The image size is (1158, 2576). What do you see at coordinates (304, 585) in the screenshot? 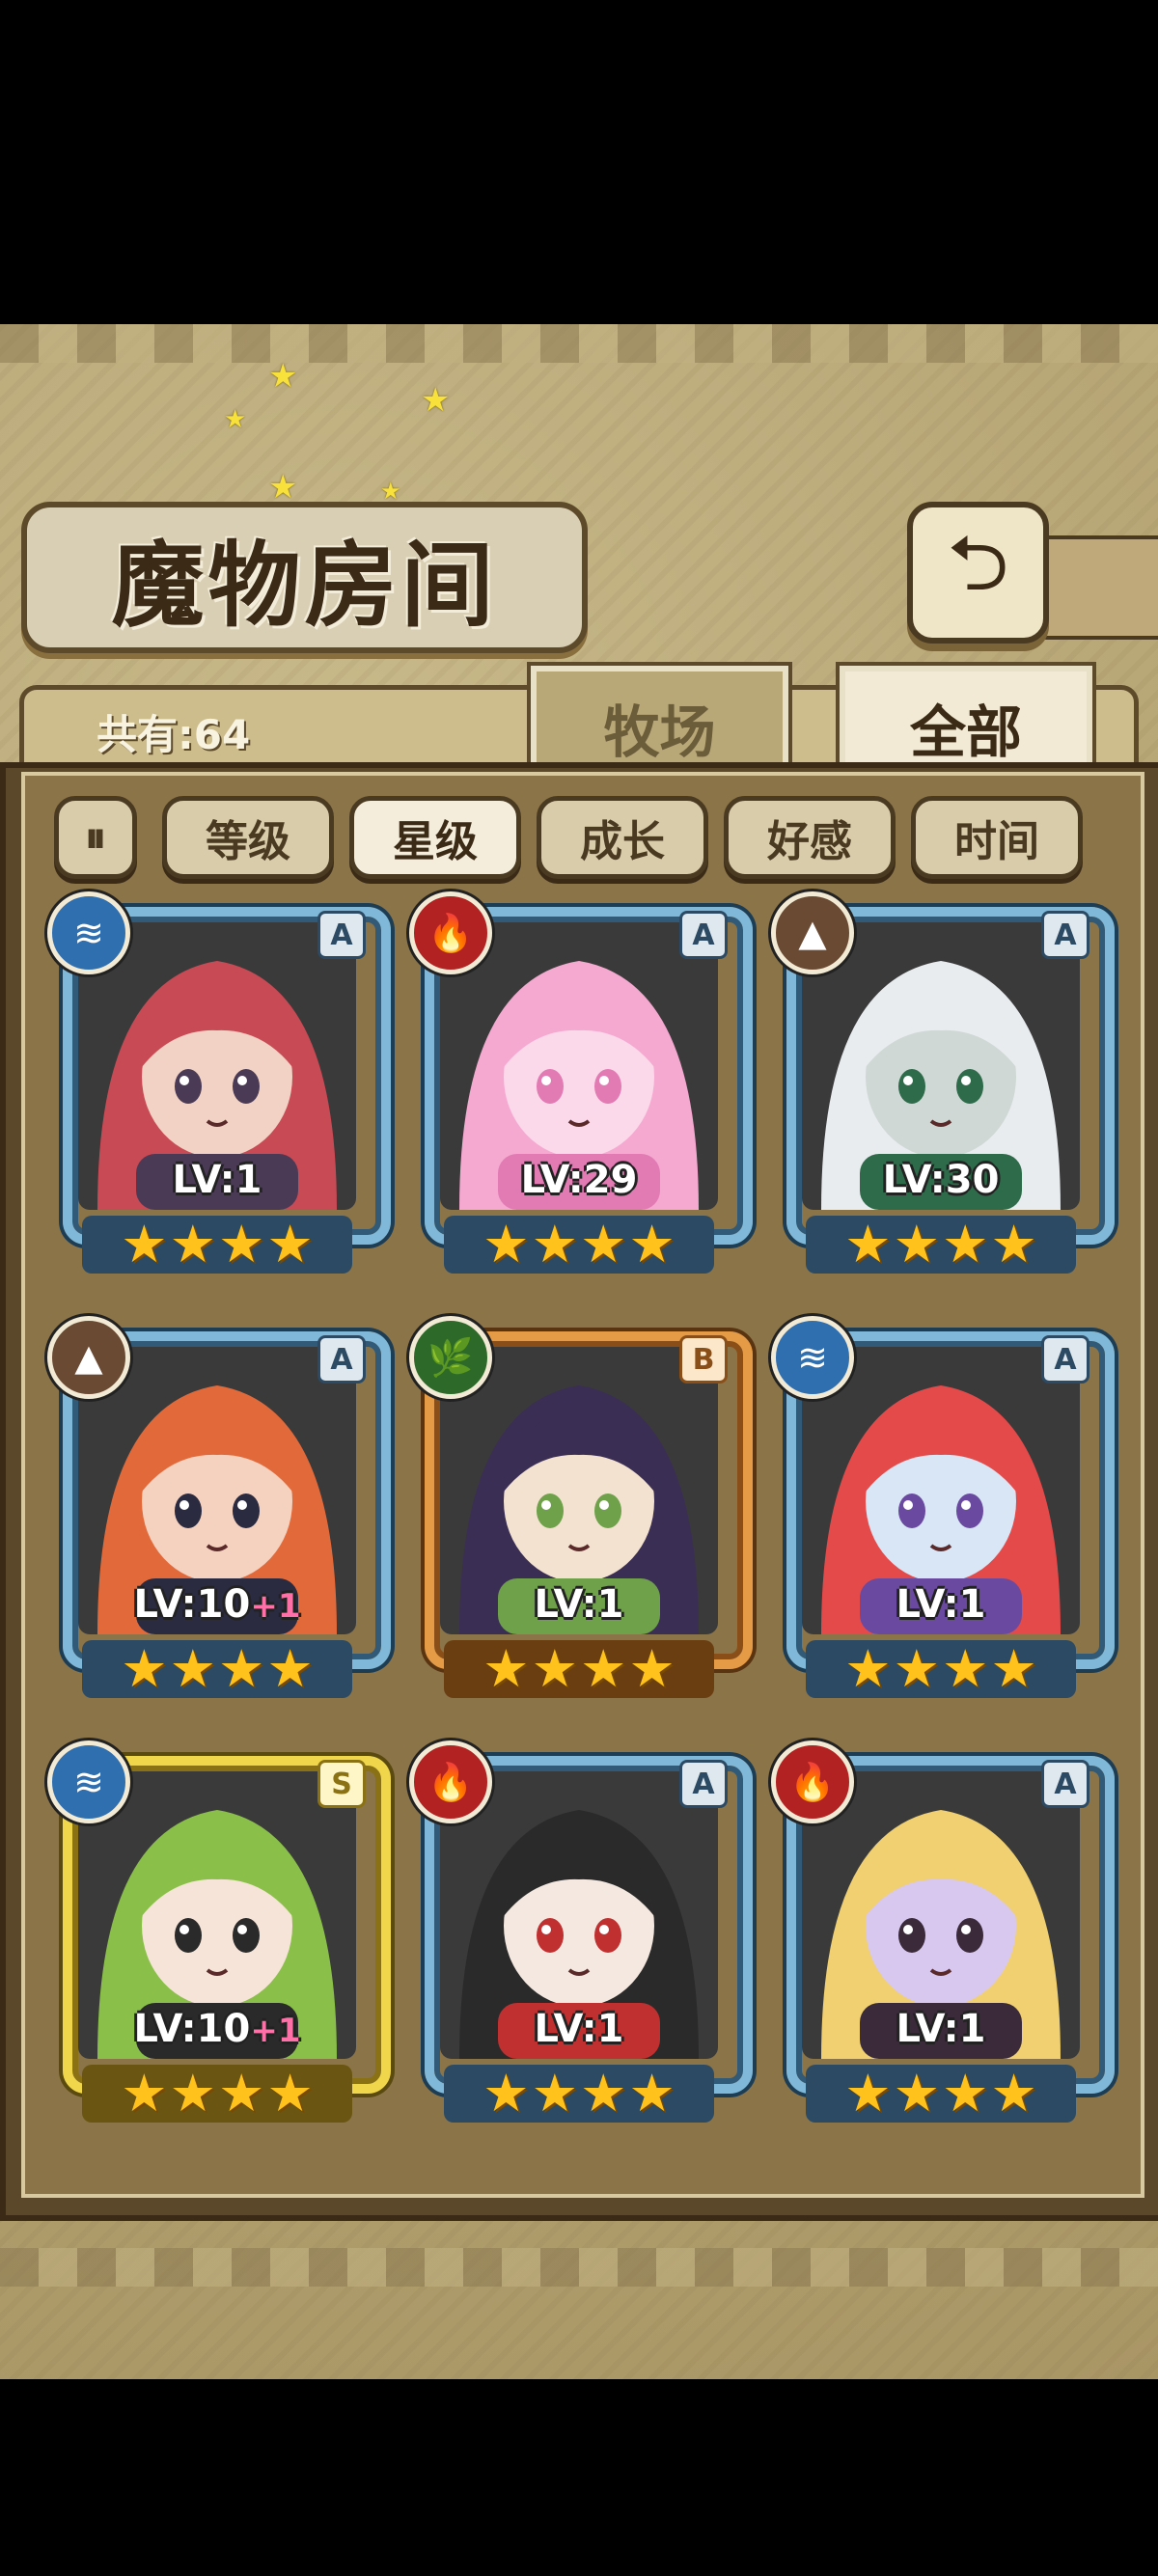
I see `page-title: 魔物房间` at bounding box center [304, 585].